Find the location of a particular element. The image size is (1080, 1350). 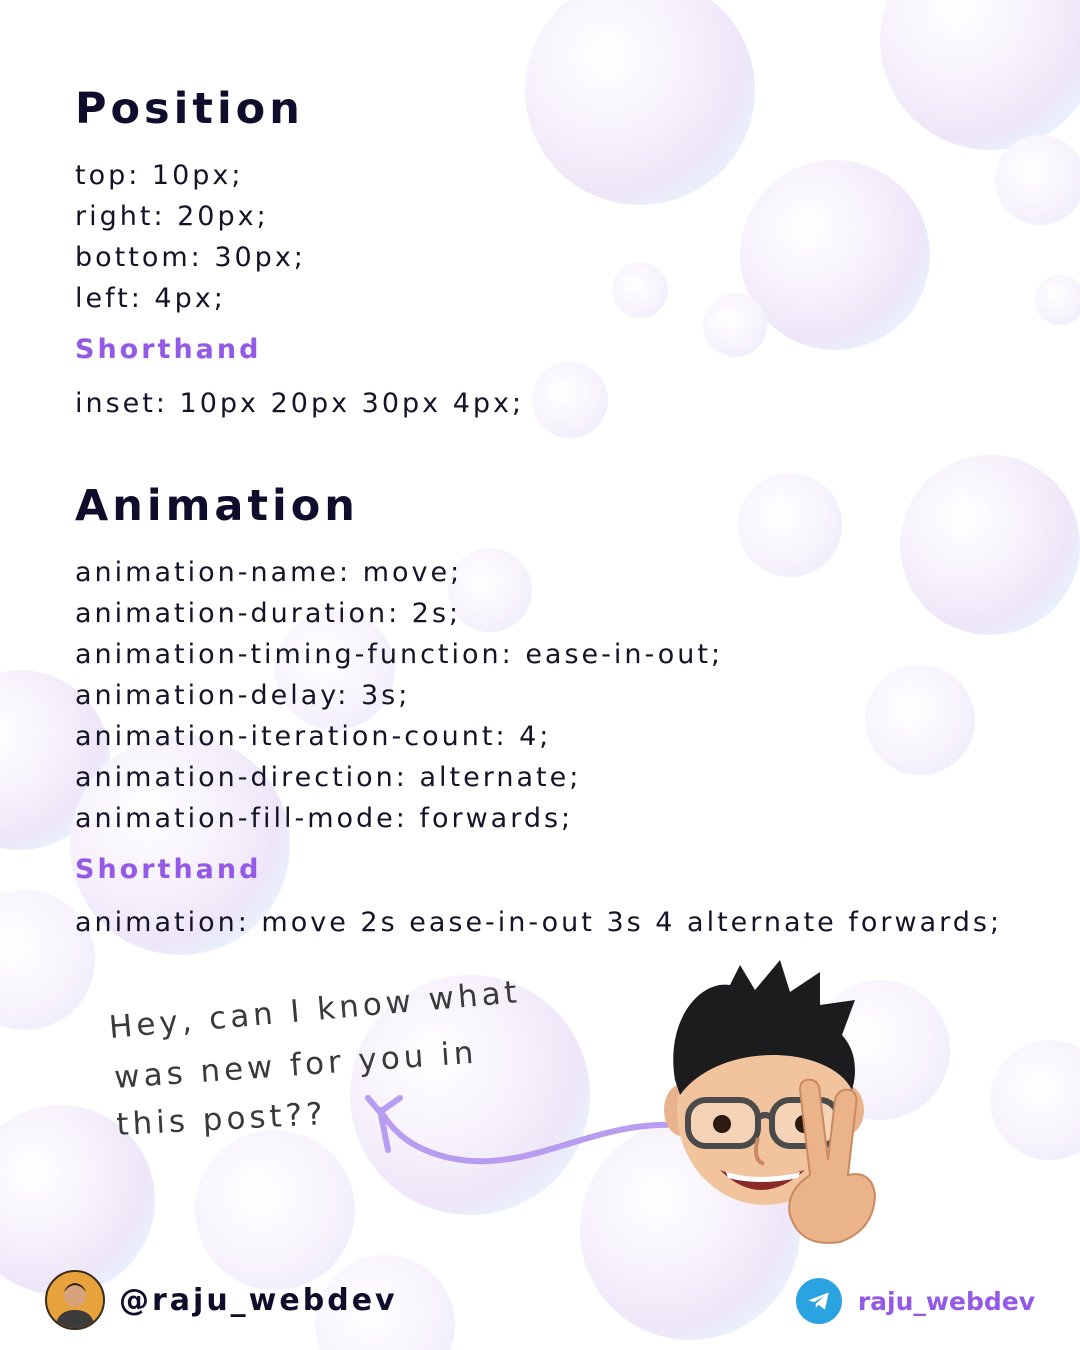

animation-line-timing: animation-timing-function: ease-in-out; is located at coordinates (399, 654).